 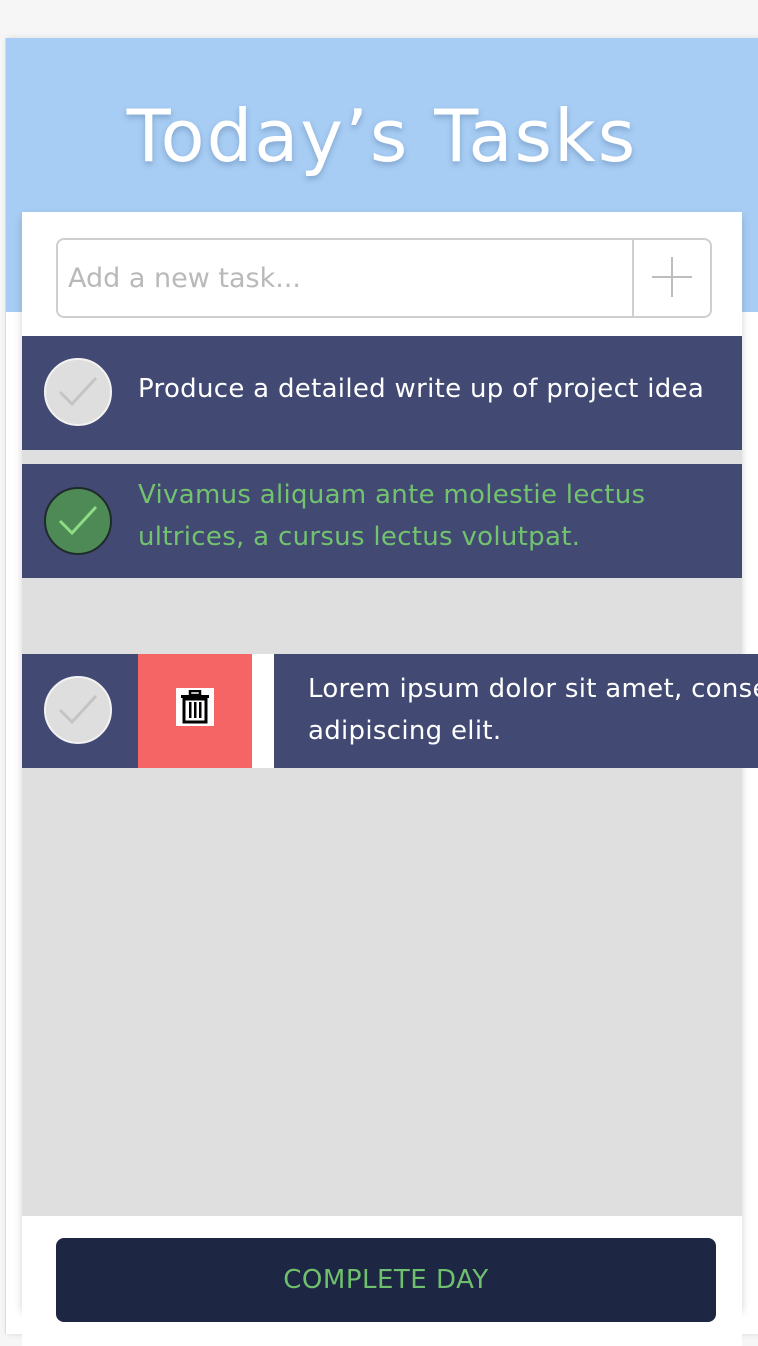 I want to click on task-checkbox-checked, so click(x=78, y=521).